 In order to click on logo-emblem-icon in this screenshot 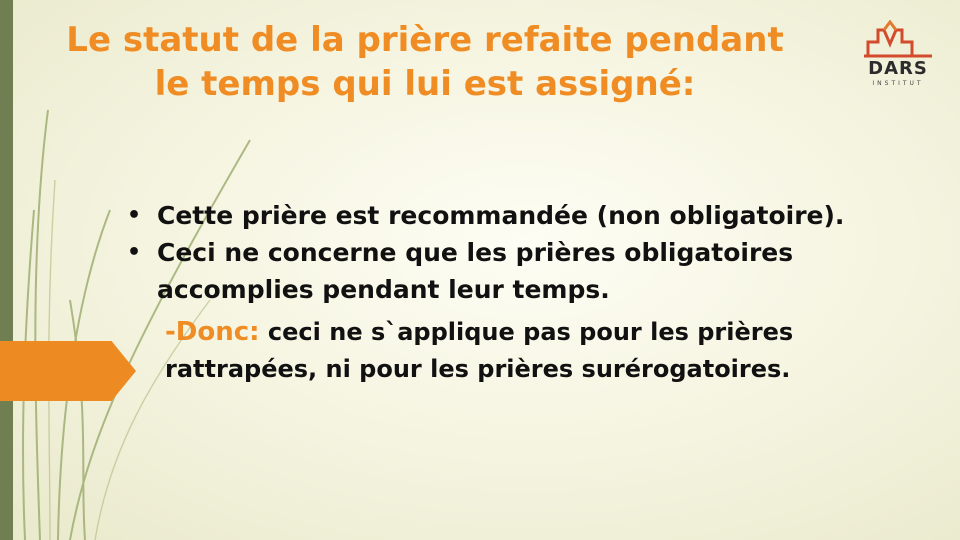, I will do `click(898, 38)`.